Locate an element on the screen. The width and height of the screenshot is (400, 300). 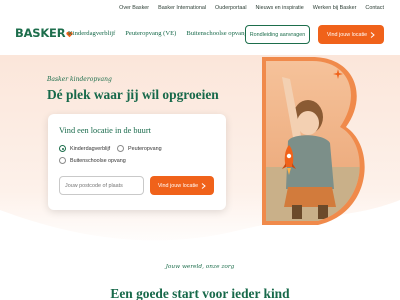
radio-button-checked is located at coordinates (62, 148).